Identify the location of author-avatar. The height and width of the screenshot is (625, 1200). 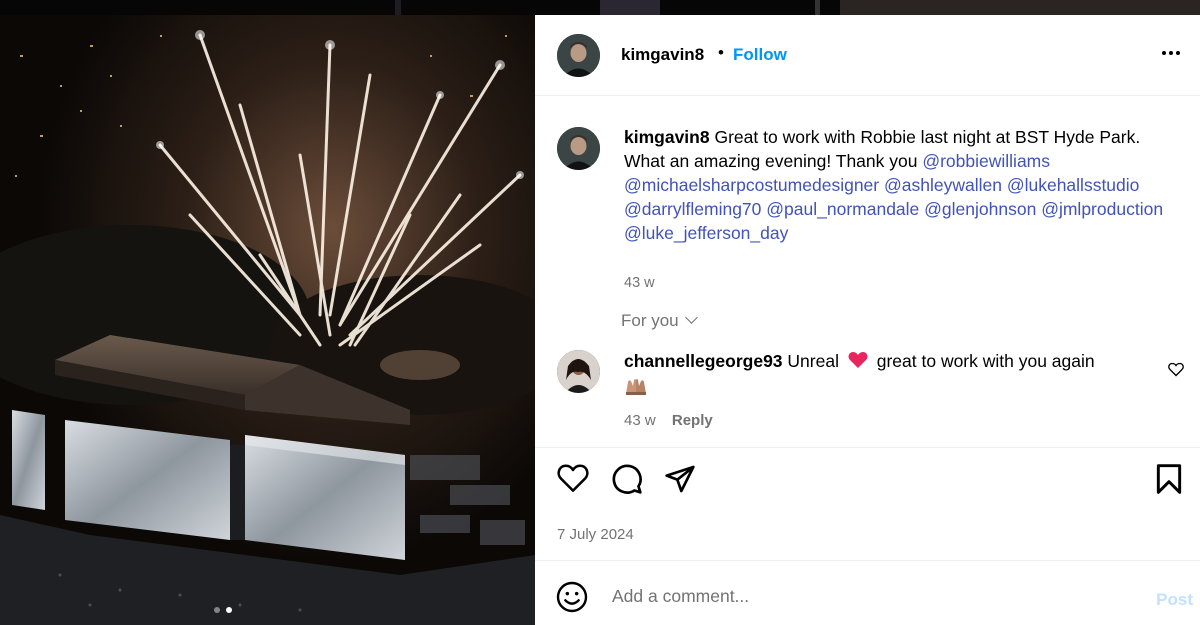
(578, 55).